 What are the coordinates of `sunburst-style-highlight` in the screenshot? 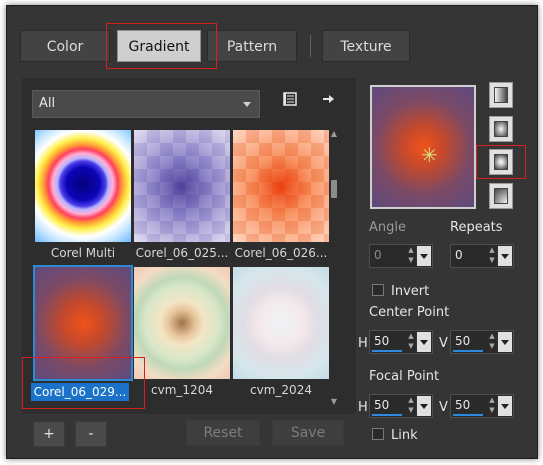 It's located at (501, 162).